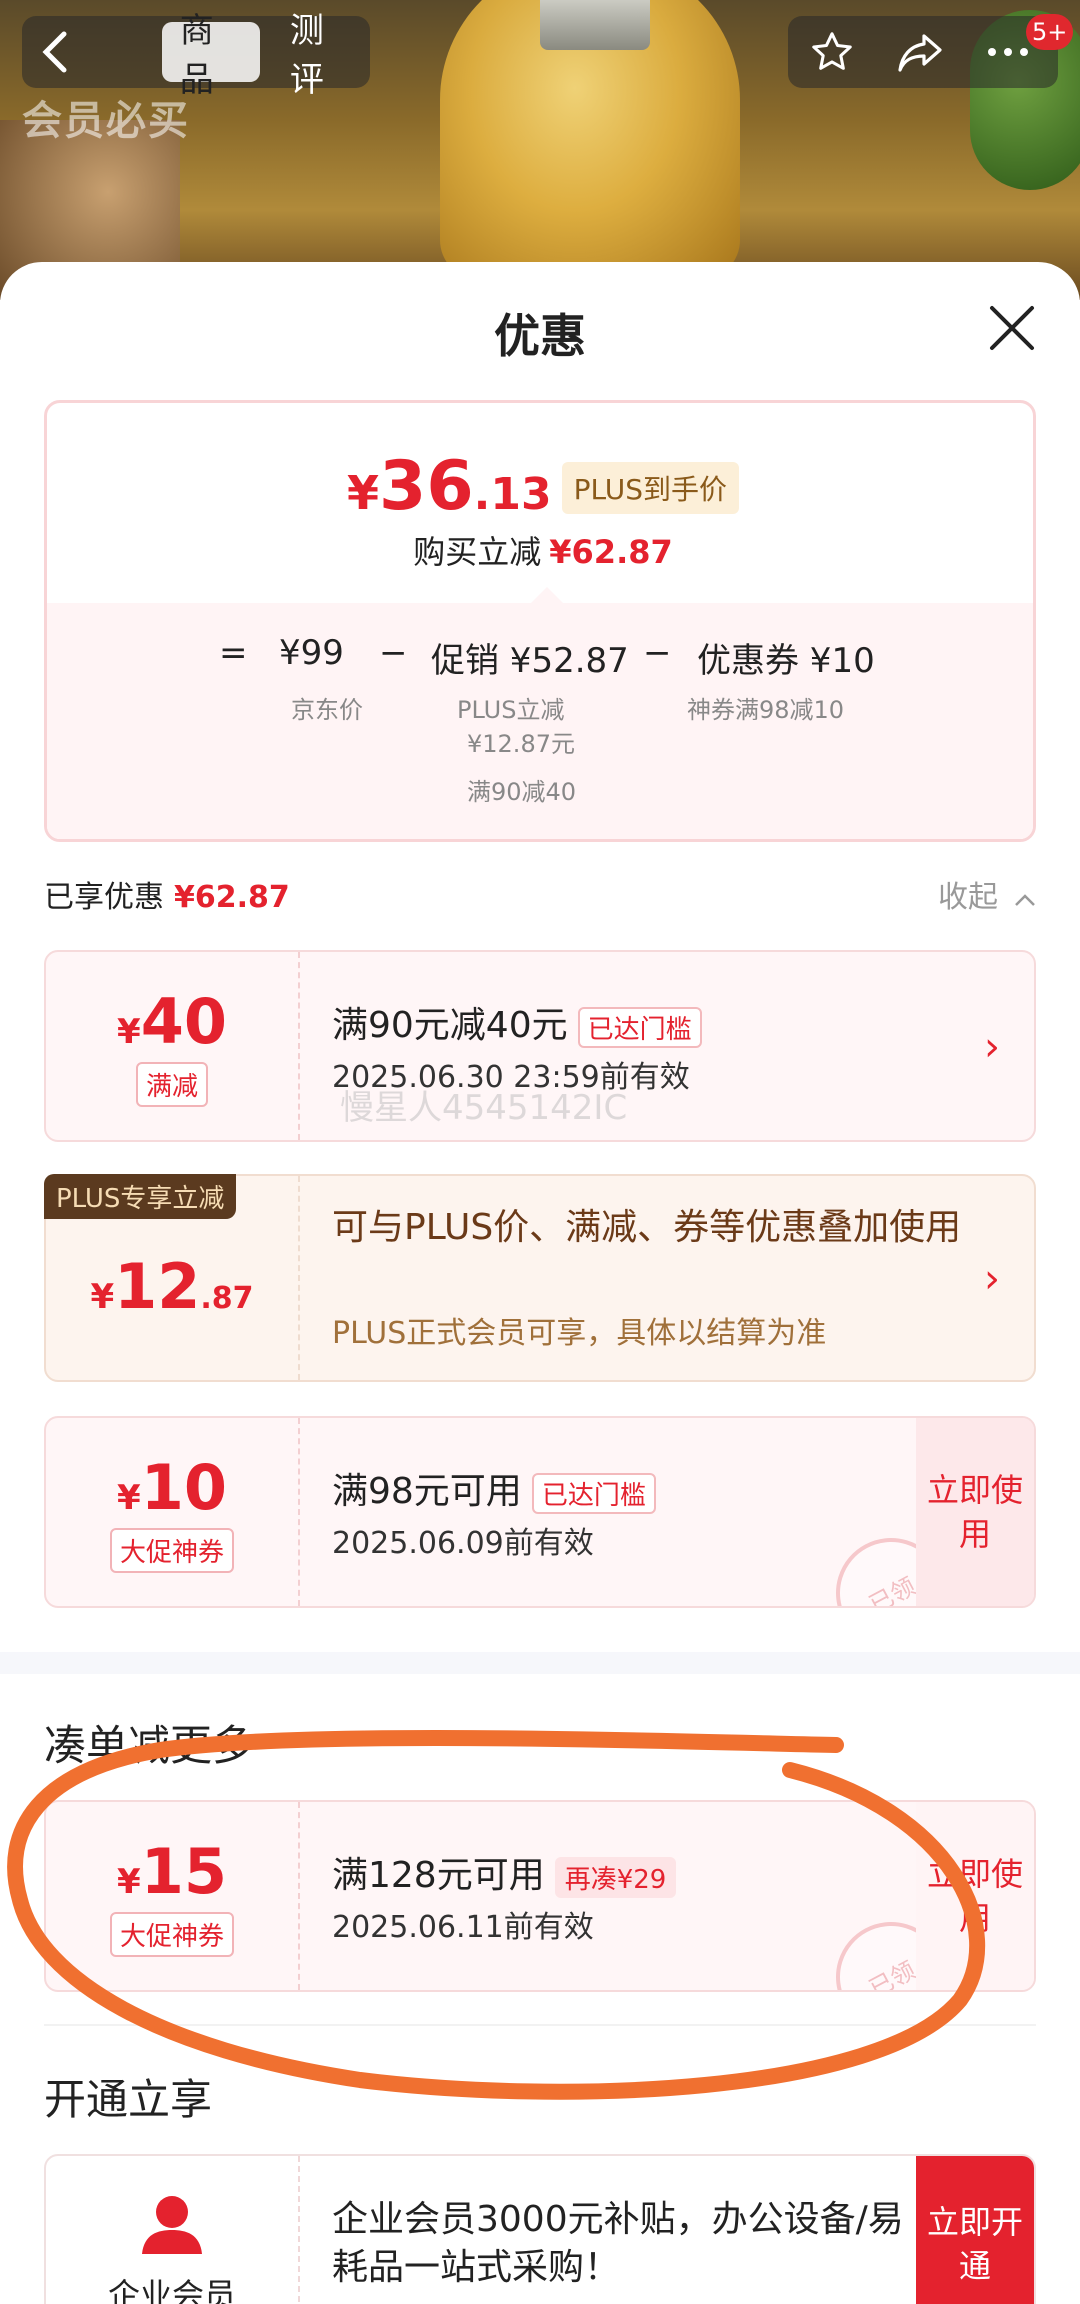 The height and width of the screenshot is (2304, 1080). I want to click on enterprise-member-card: 企业会员 企业会员3000元补贴，办公设备/易耗品一站式采购！ 立即开通, so click(540, 2229).